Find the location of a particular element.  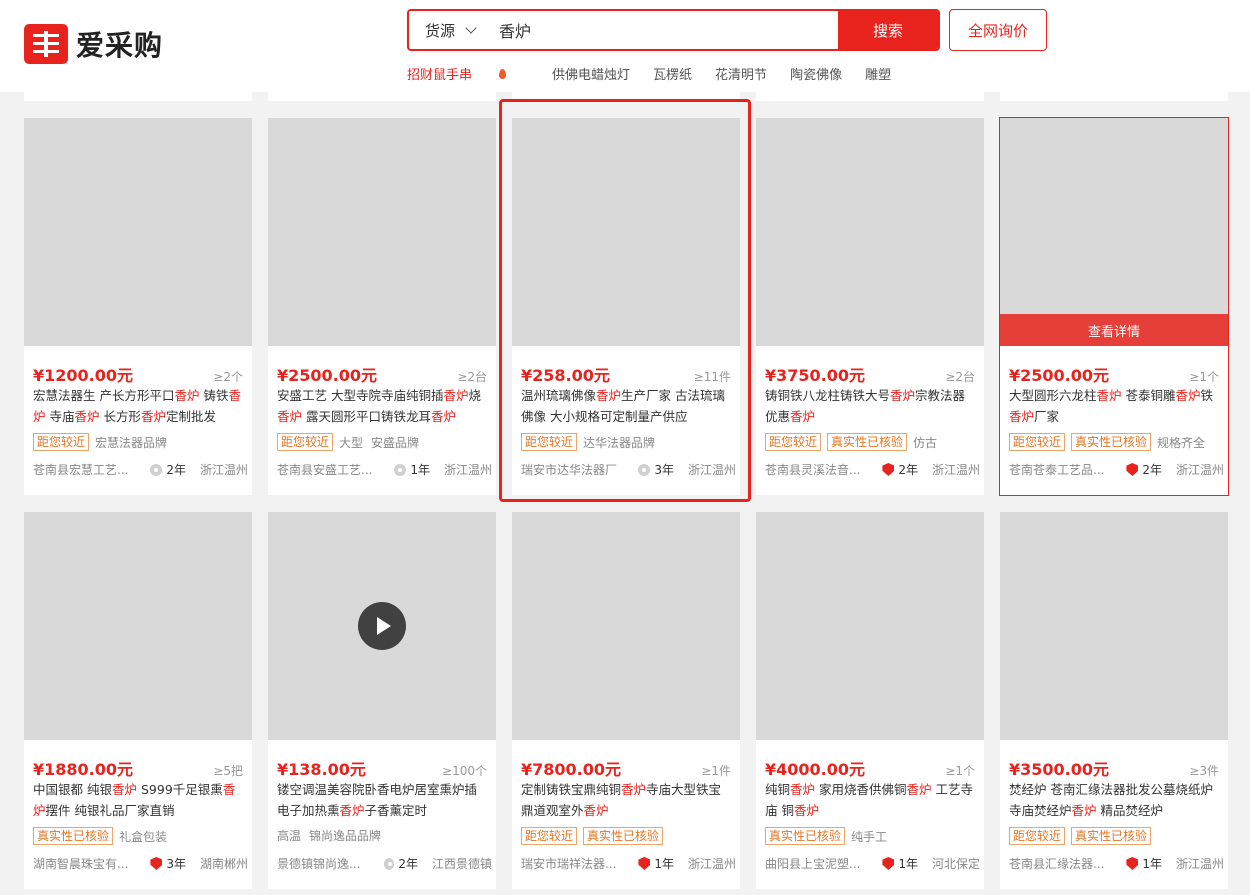

seller-location: 江西景德镇 is located at coordinates (461, 864).